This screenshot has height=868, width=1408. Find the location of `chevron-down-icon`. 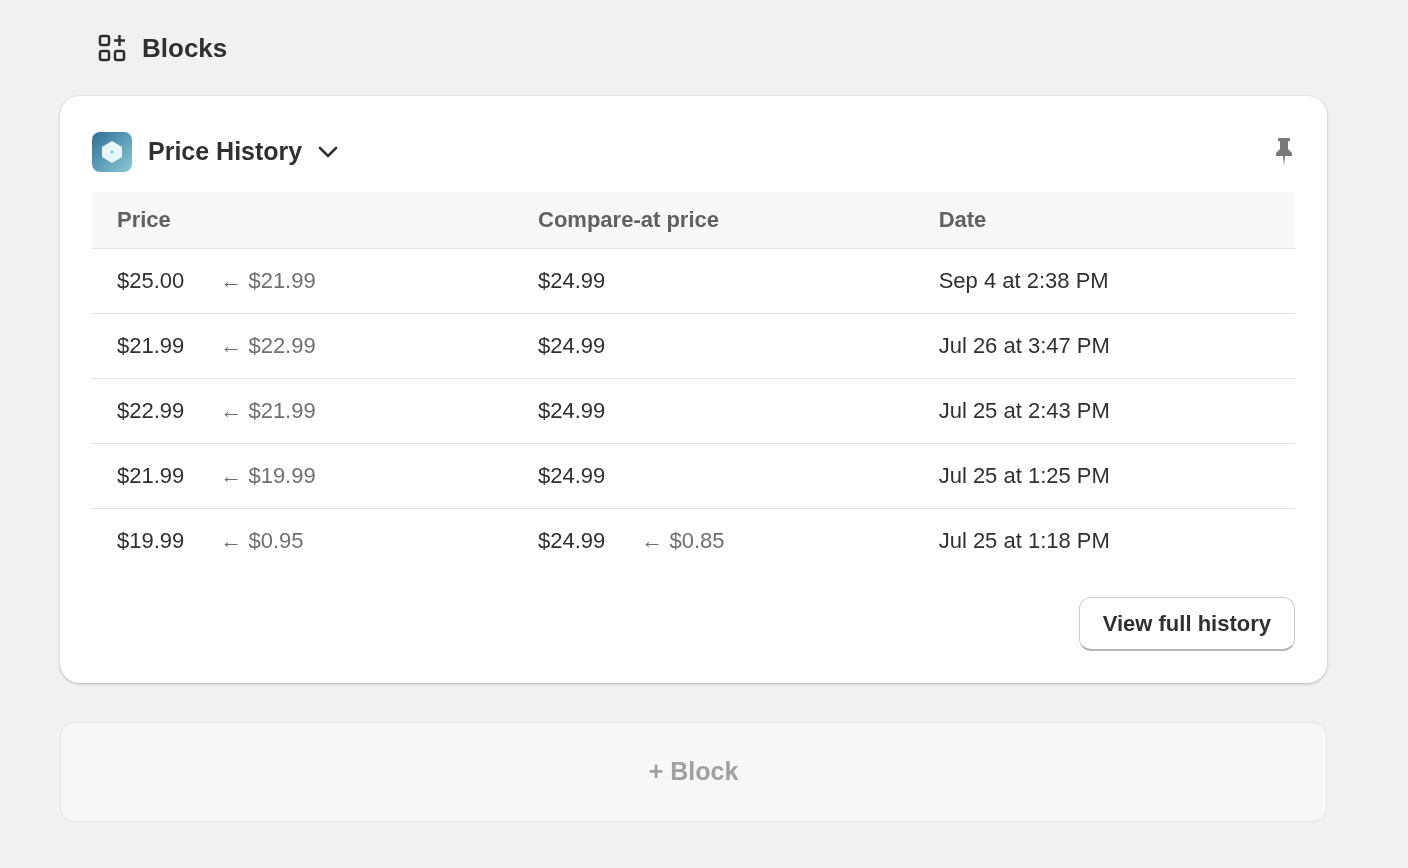

chevron-down-icon is located at coordinates (328, 152).